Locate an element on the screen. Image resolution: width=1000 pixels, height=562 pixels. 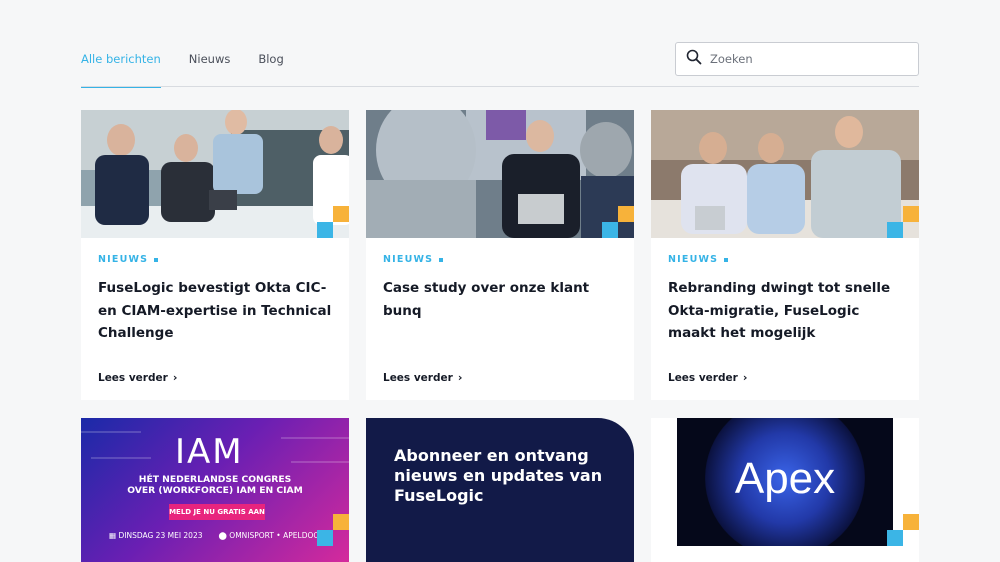
apex-image: Apex is located at coordinates (785, 482).